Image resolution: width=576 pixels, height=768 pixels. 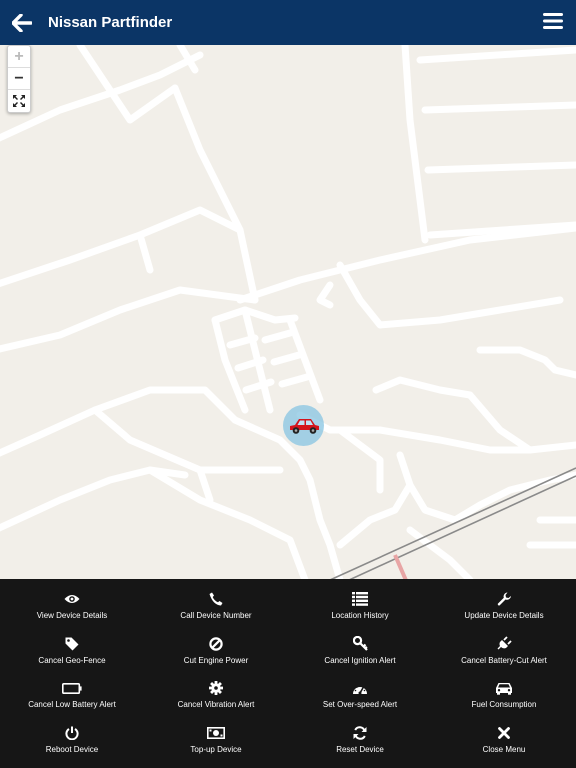 I want to click on menu-item-label: Call Device Number, so click(x=216, y=615).